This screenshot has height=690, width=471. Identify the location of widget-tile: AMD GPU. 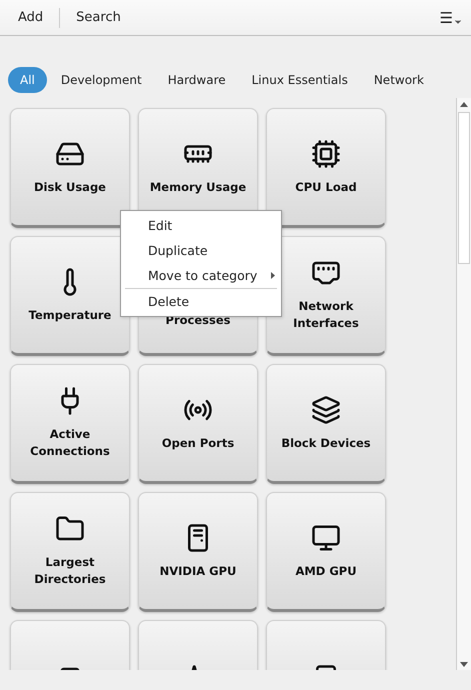
(326, 552).